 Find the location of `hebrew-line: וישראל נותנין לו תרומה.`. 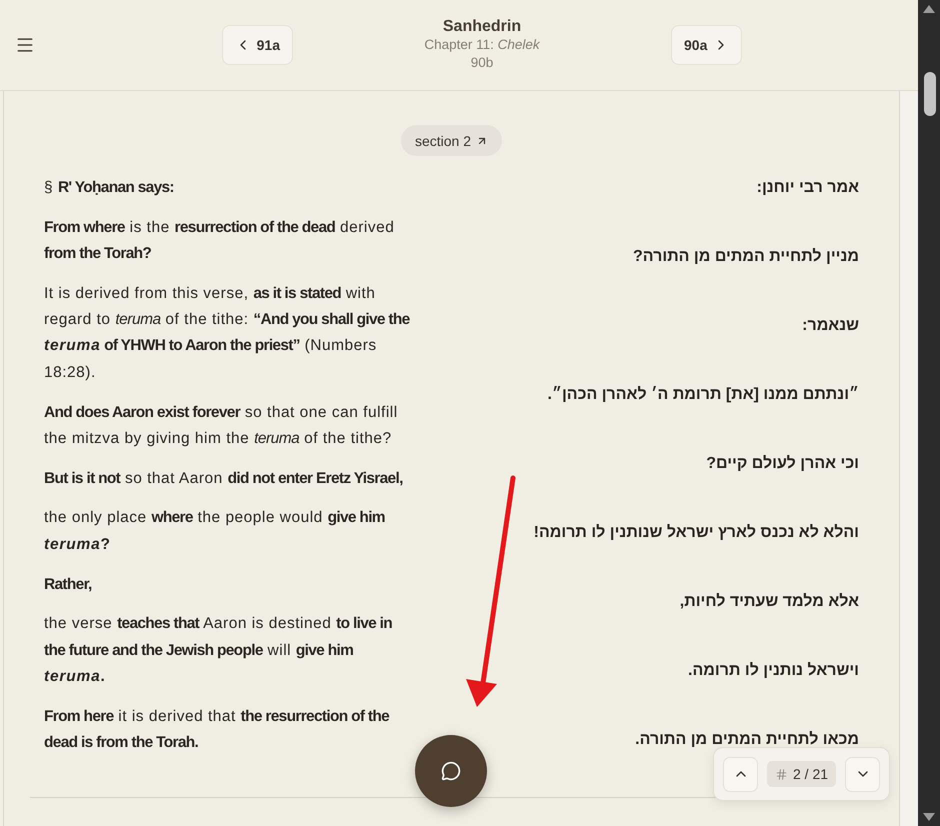

hebrew-line: וישראל נותנין לו תרומה. is located at coordinates (773, 671).